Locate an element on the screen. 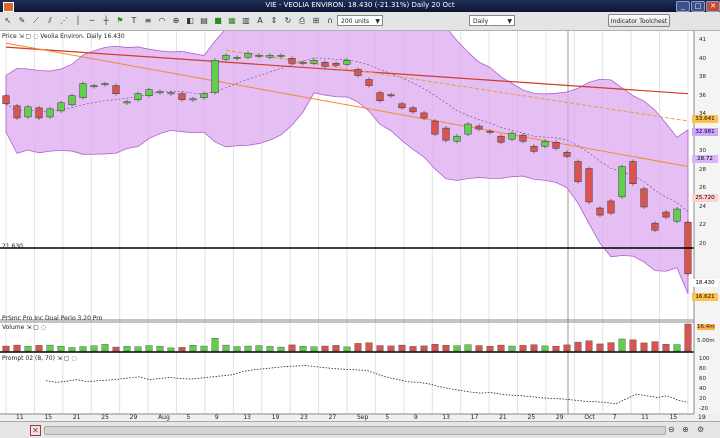 This screenshot has height=438, width=720. grid-icon: ⊞ is located at coordinates (316, 20).